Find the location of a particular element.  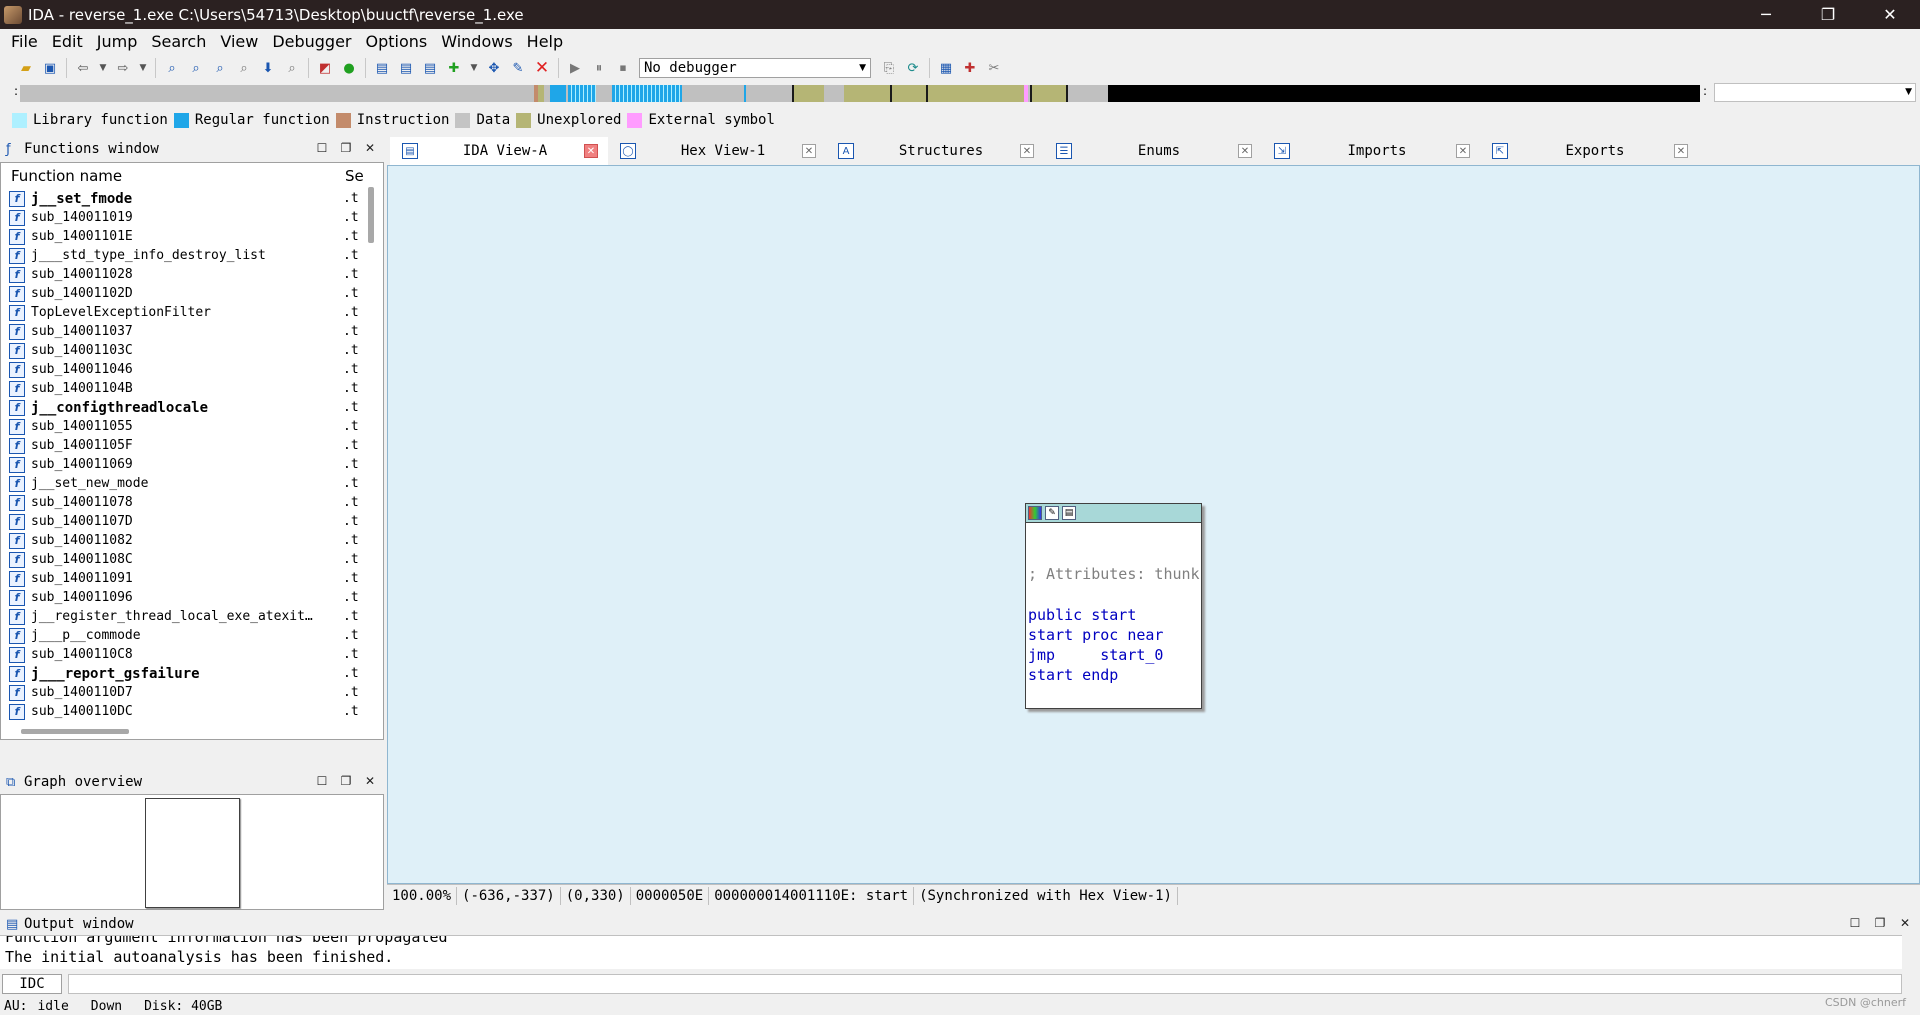

node-rename-icon: ✎ is located at coordinates (1052, 513).